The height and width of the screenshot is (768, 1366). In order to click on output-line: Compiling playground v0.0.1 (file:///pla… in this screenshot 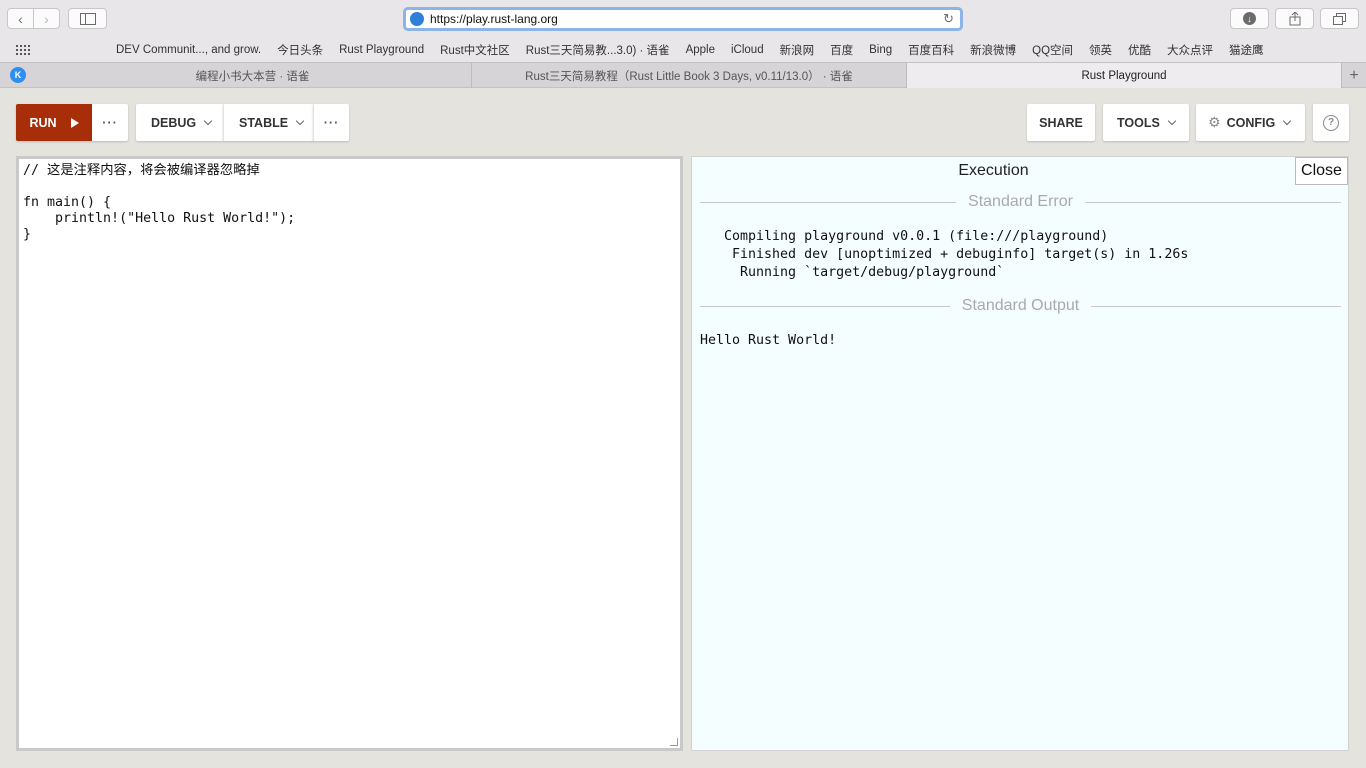, I will do `click(904, 236)`.